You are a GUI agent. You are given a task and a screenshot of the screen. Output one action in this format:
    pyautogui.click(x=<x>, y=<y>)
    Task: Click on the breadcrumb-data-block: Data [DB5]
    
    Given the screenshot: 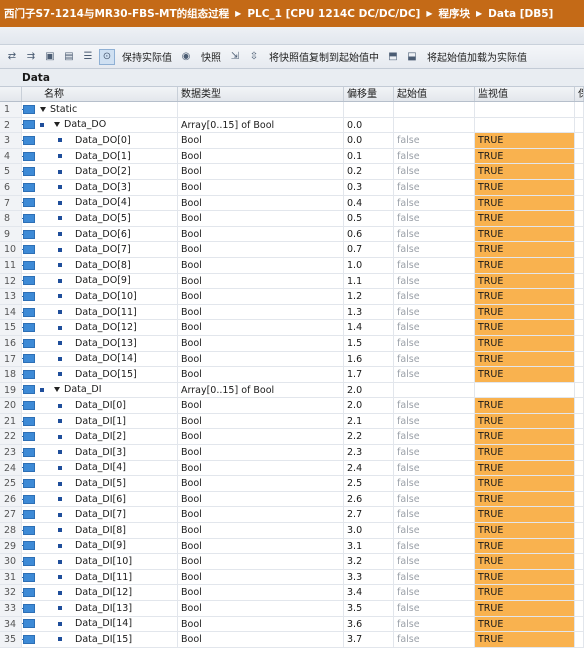 What is the action you would take?
    pyautogui.click(x=520, y=14)
    